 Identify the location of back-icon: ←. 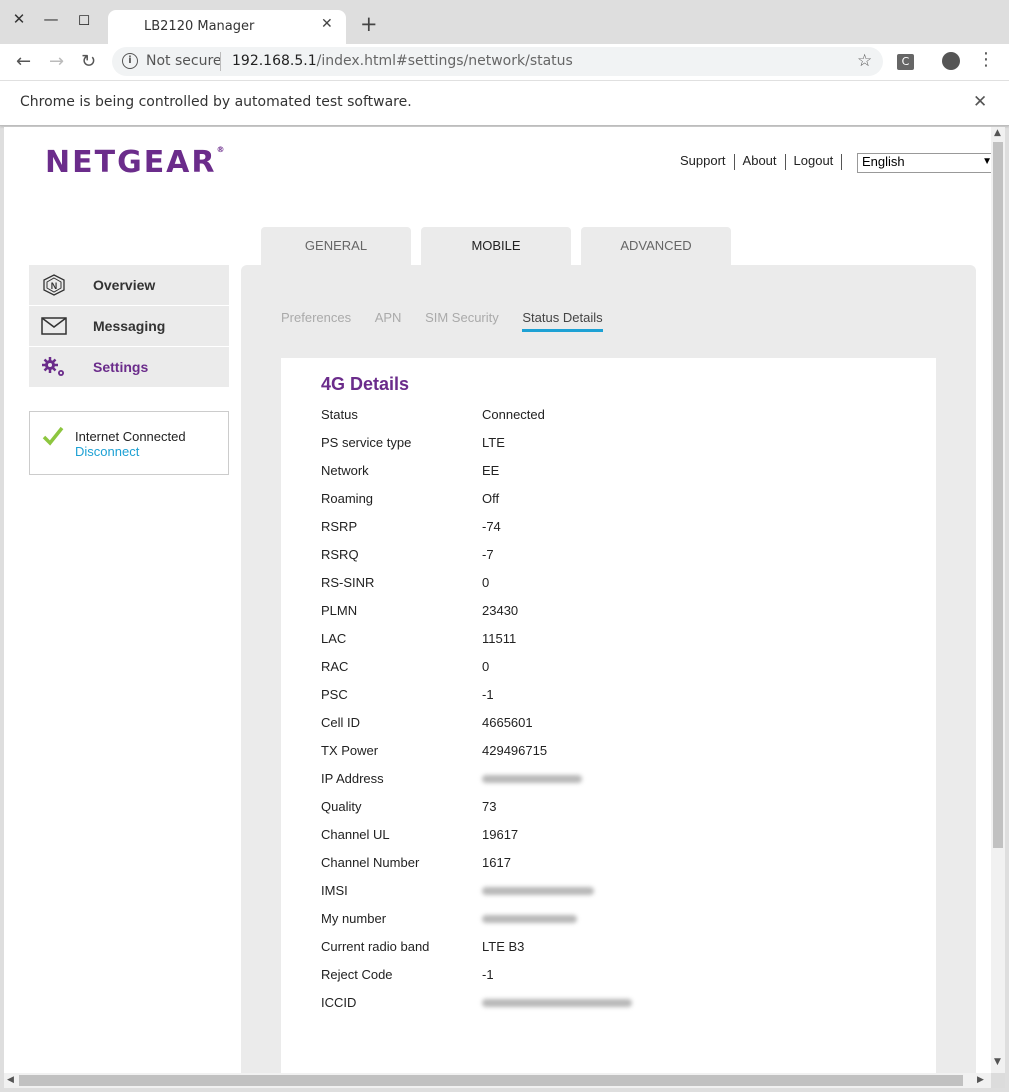
(23, 61).